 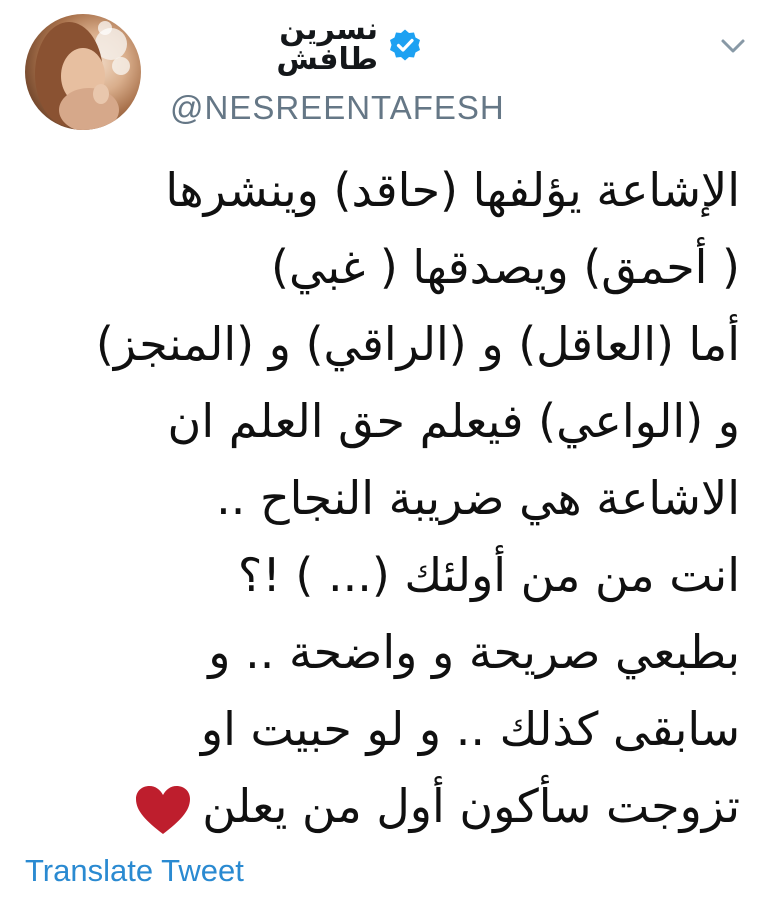 What do you see at coordinates (405, 45) in the screenshot?
I see `verified-badge-icon` at bounding box center [405, 45].